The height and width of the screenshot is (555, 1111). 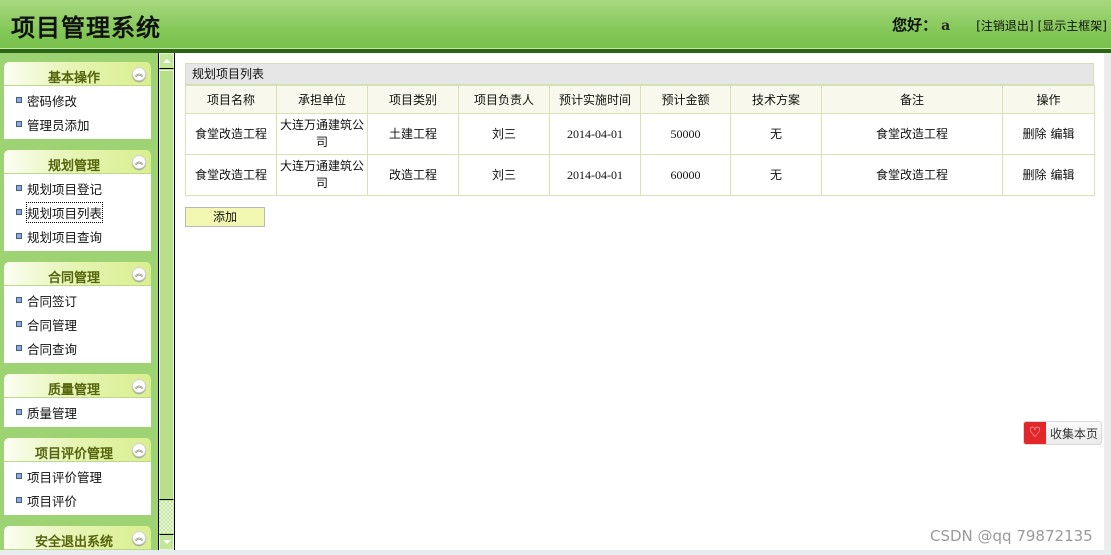 What do you see at coordinates (73, 390) in the screenshot?
I see `menu-group-title: 质量管理` at bounding box center [73, 390].